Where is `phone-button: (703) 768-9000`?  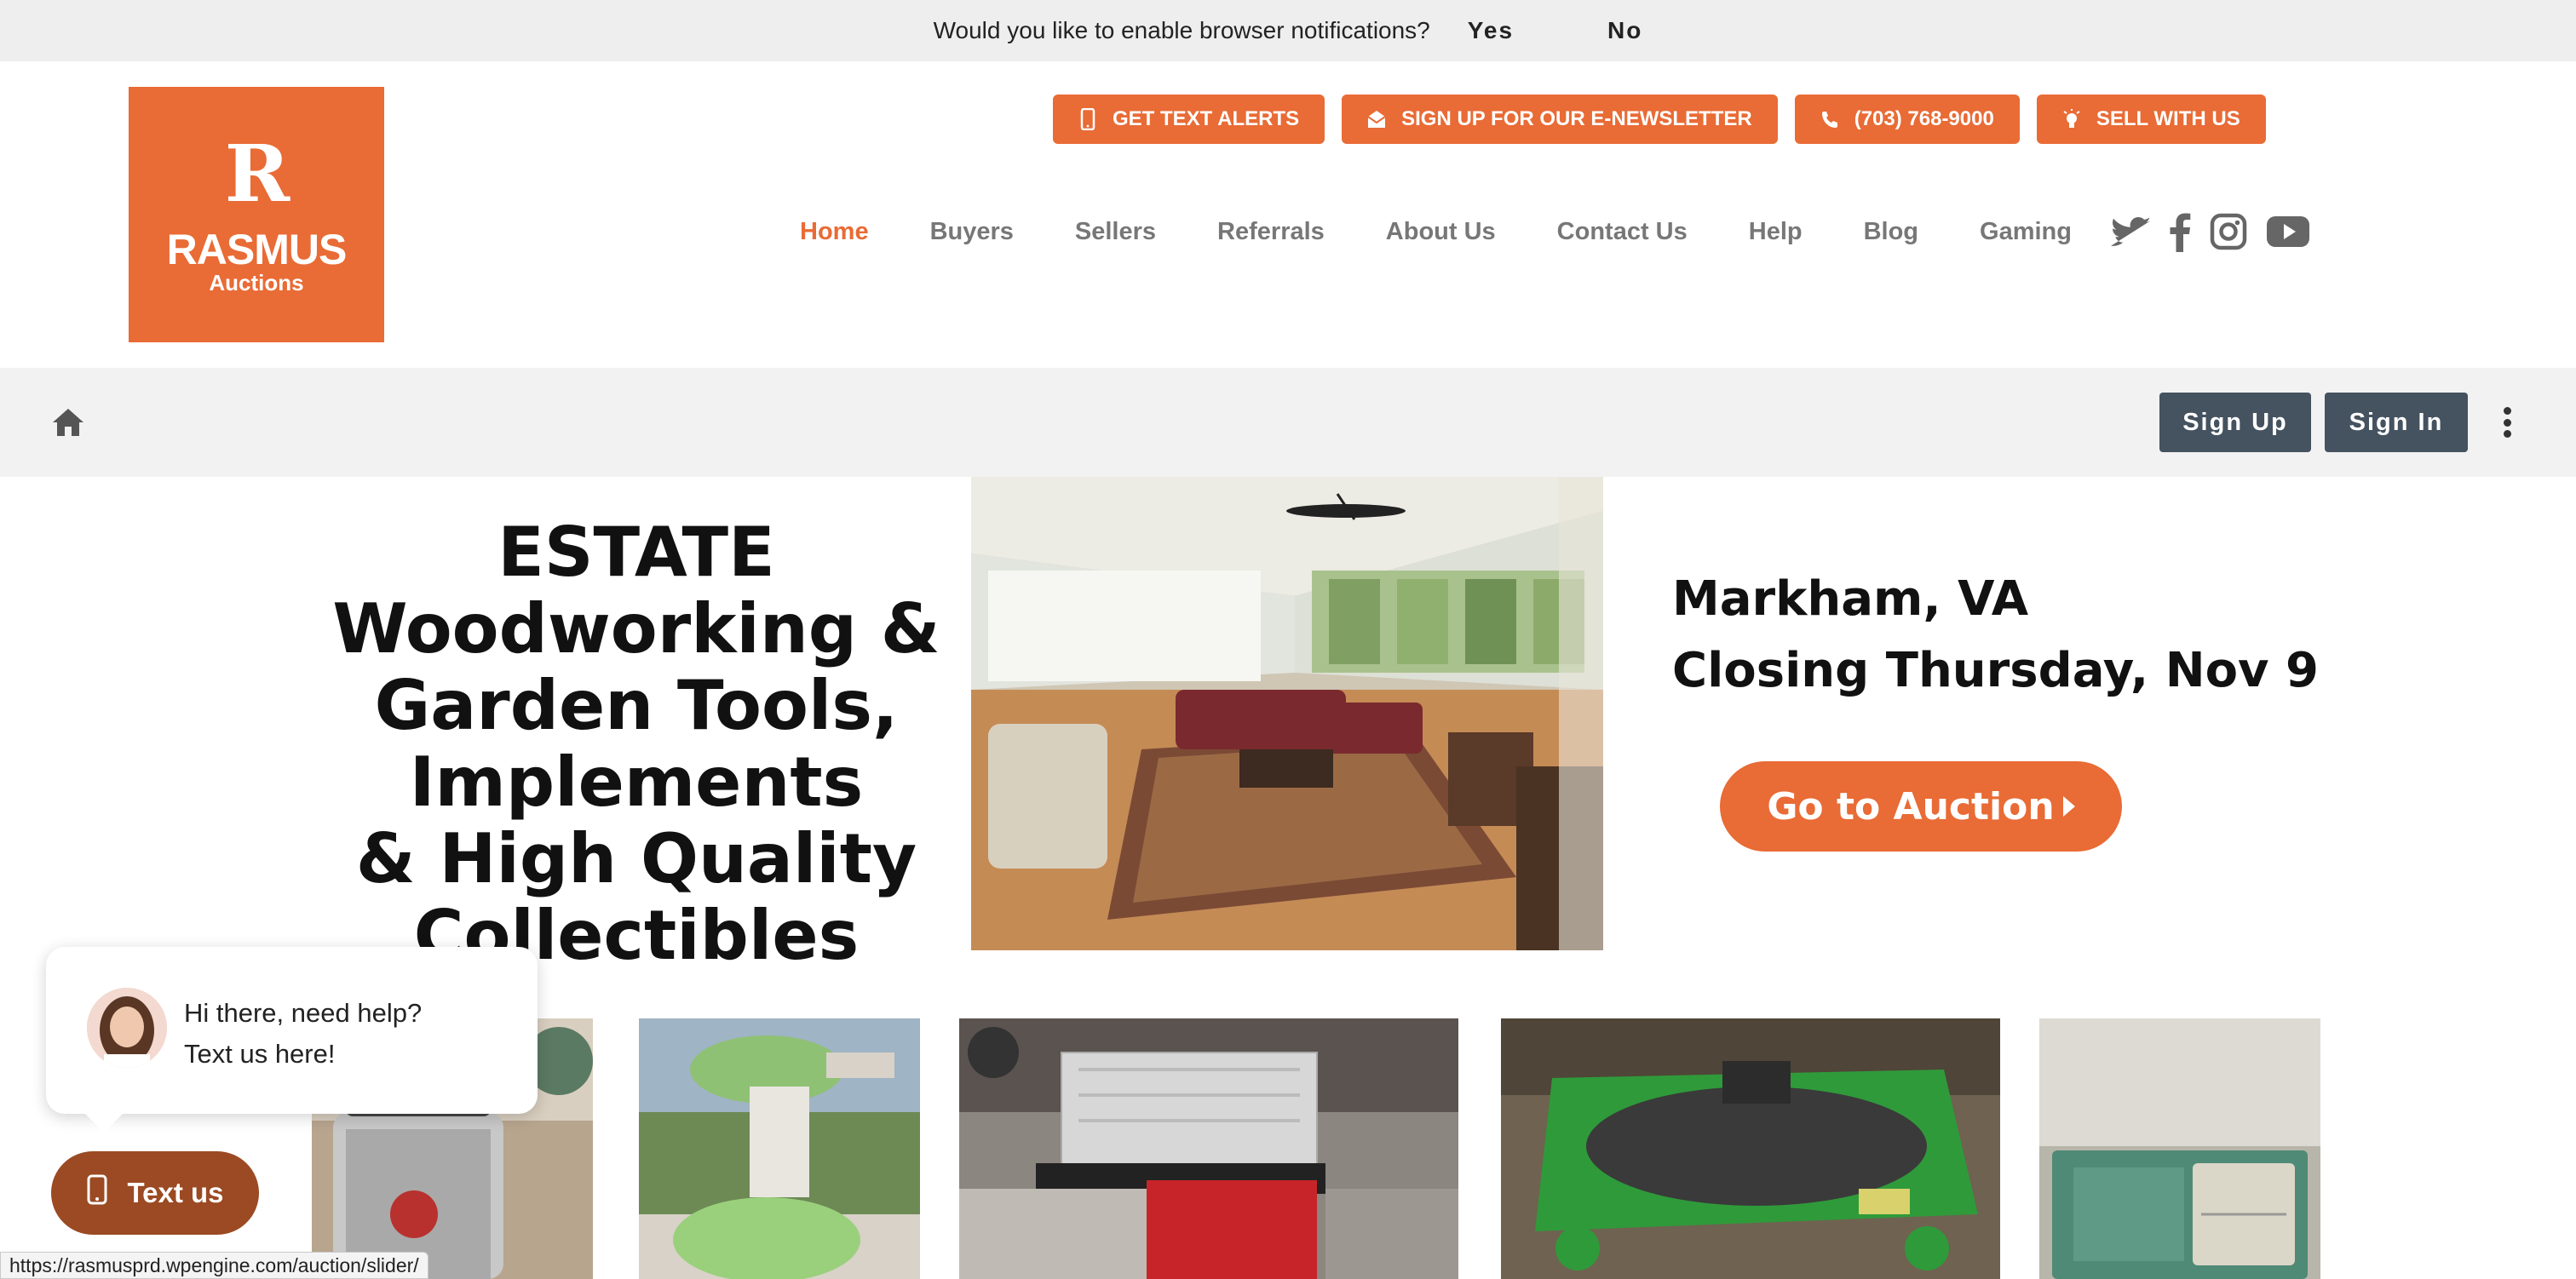
phone-button: (703) 768-9000 is located at coordinates (1907, 120).